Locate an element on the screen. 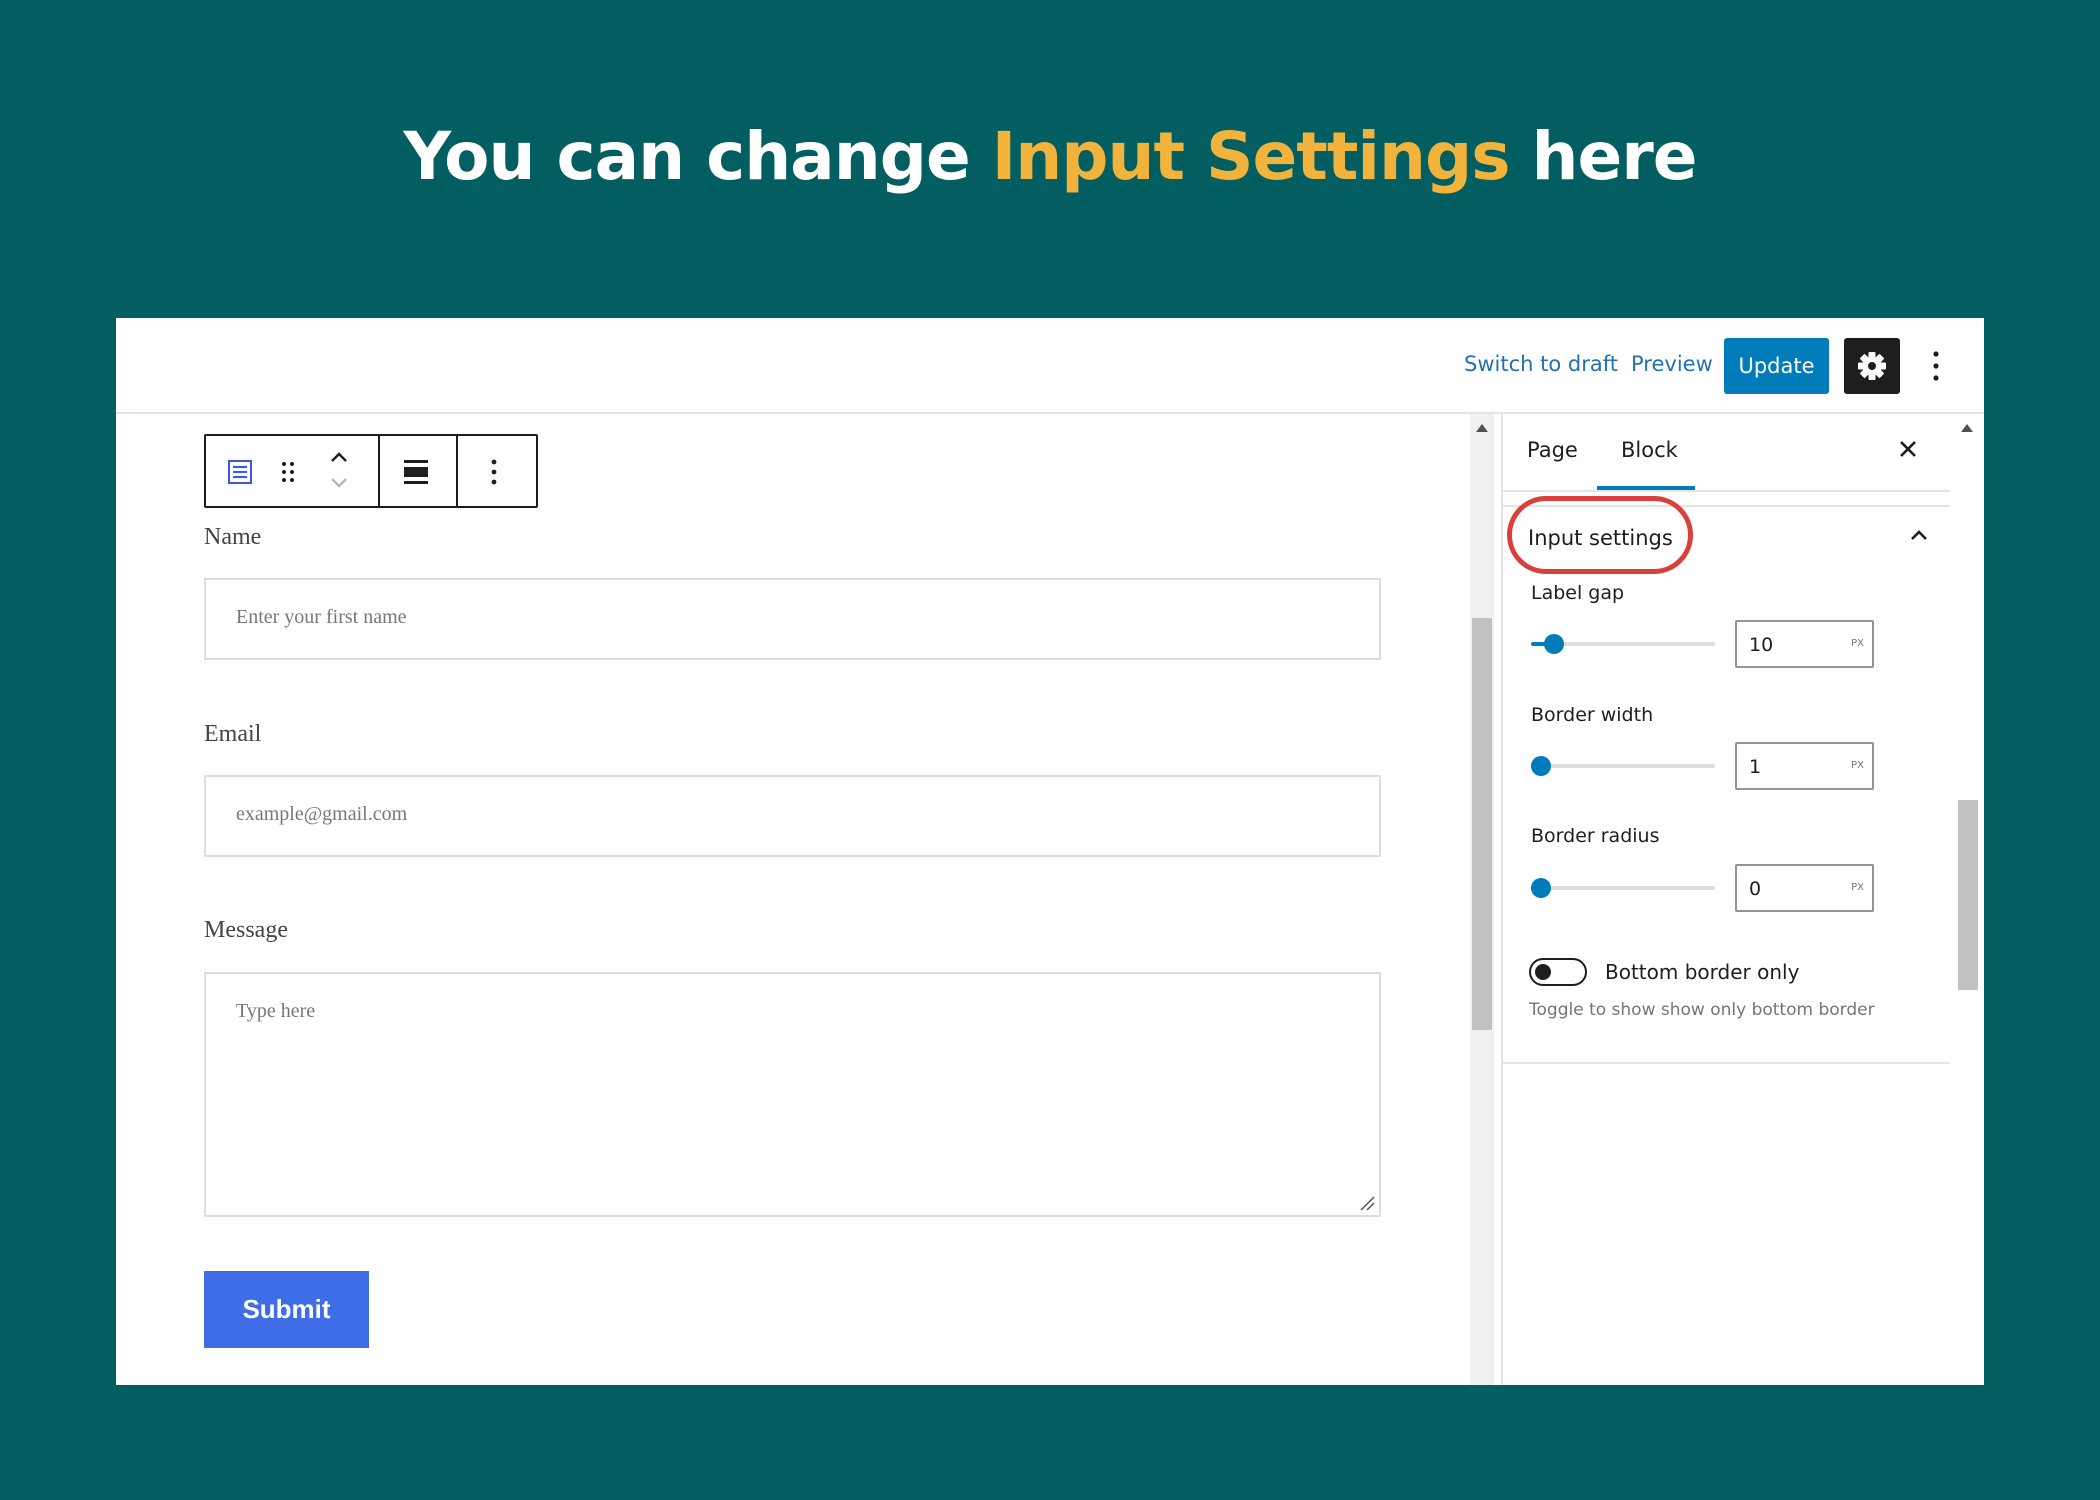 The width and height of the screenshot is (2100, 1500). drag-handle is located at coordinates (288, 472).